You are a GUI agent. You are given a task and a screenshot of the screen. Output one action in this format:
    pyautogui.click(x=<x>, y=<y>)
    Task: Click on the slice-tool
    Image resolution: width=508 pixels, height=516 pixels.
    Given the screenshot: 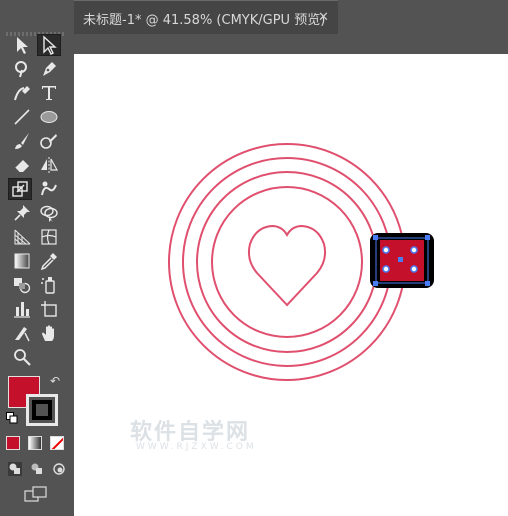 What is the action you would take?
    pyautogui.click(x=22, y=333)
    